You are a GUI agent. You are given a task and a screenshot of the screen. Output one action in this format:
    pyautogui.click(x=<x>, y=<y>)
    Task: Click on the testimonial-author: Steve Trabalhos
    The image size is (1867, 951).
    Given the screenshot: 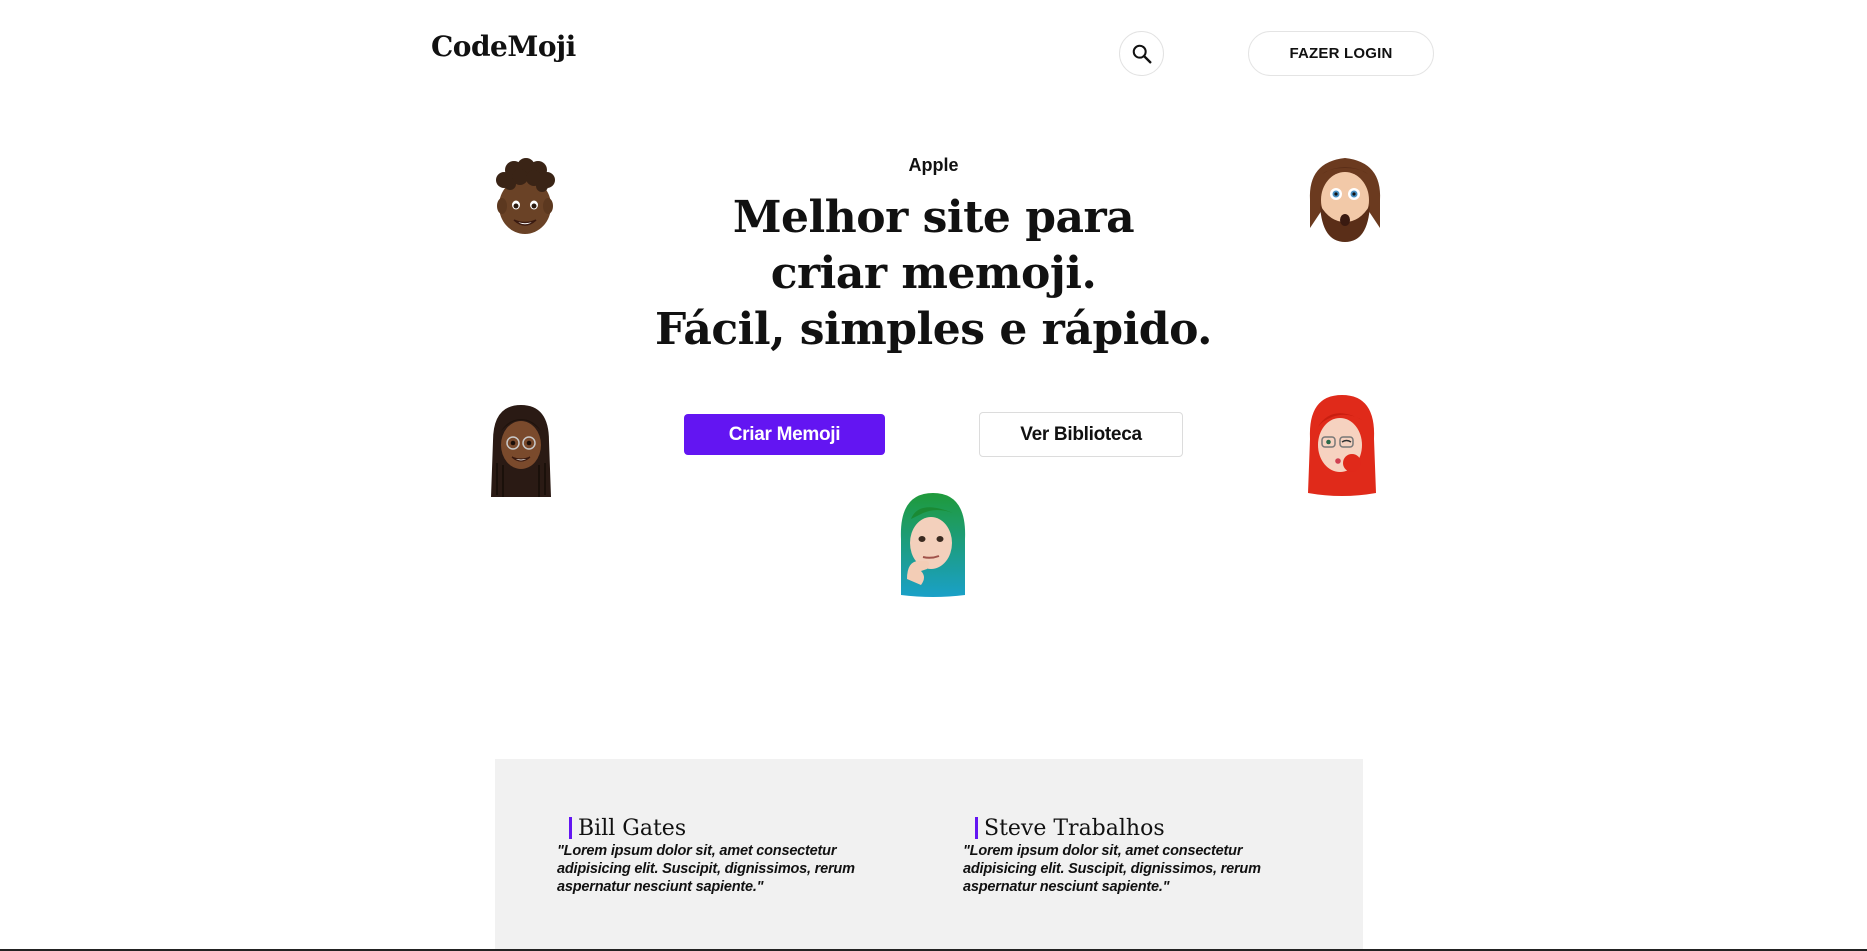 What is the action you would take?
    pyautogui.click(x=1139, y=828)
    